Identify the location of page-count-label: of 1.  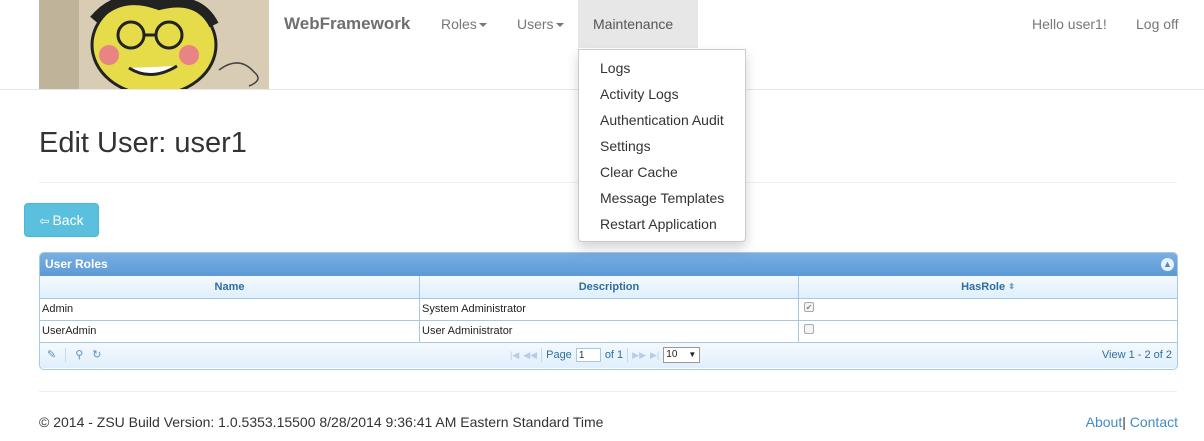
(614, 355).